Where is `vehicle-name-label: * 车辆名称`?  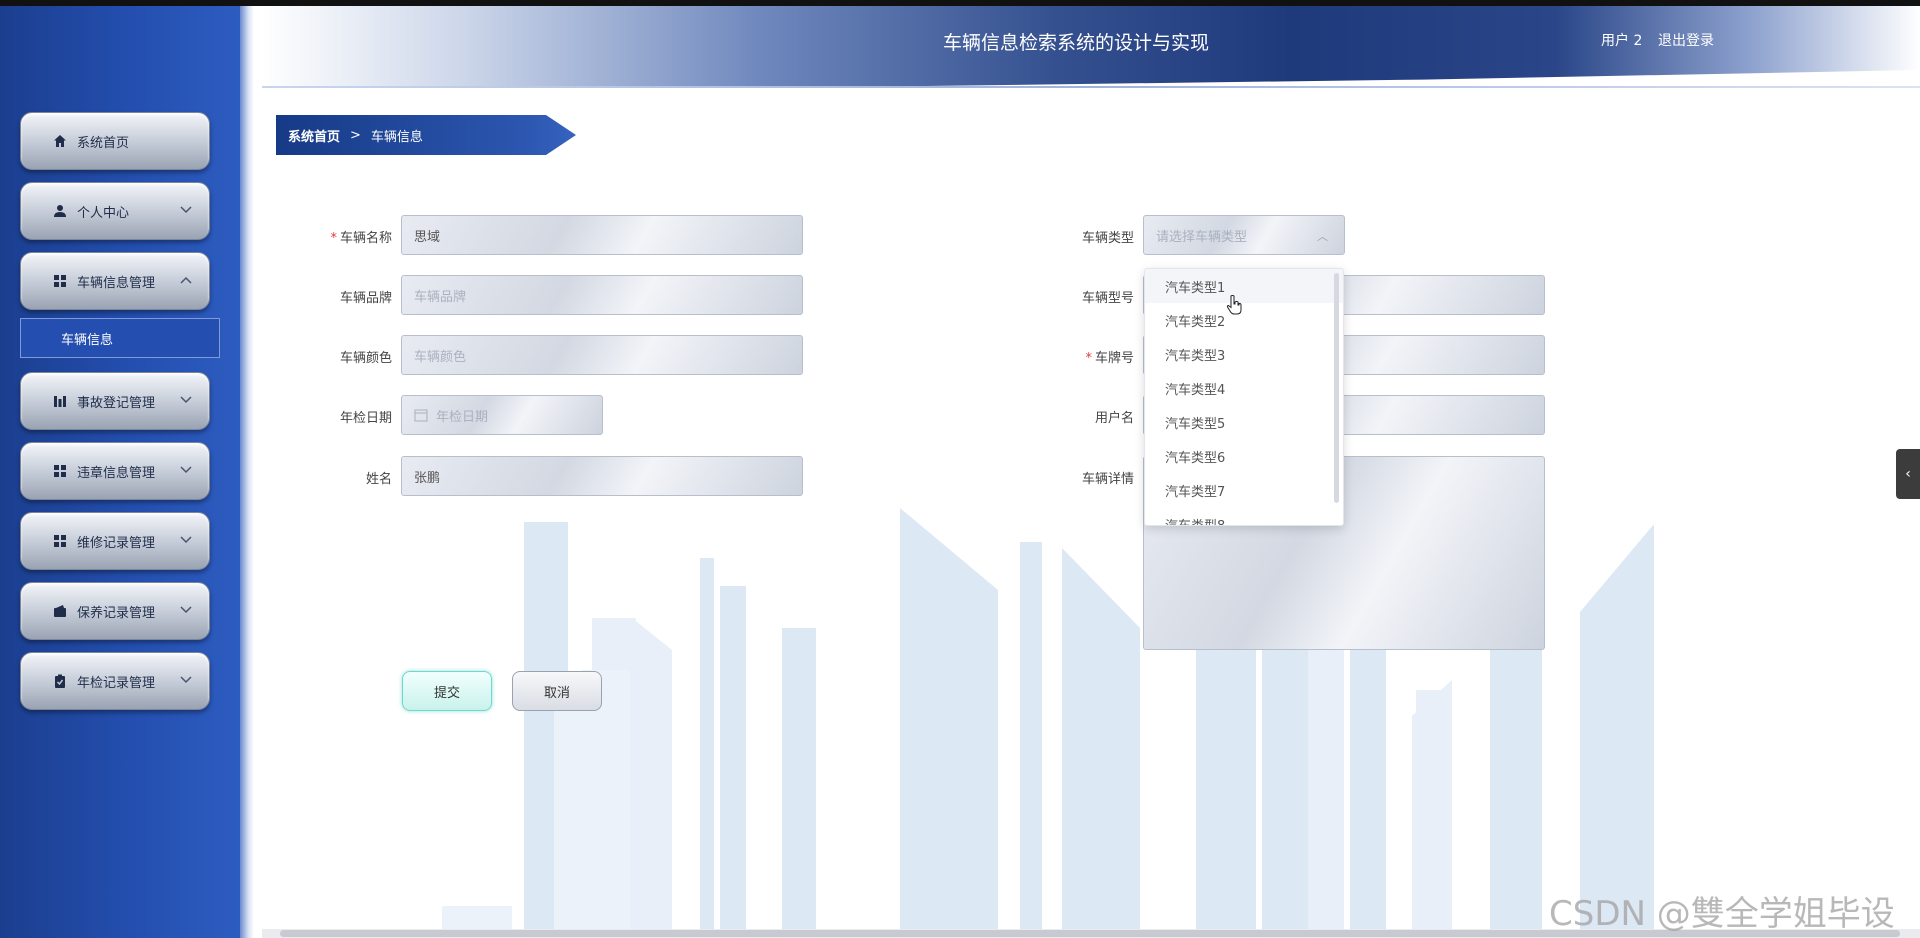 vehicle-name-label: * 车辆名称 is located at coordinates (361, 238).